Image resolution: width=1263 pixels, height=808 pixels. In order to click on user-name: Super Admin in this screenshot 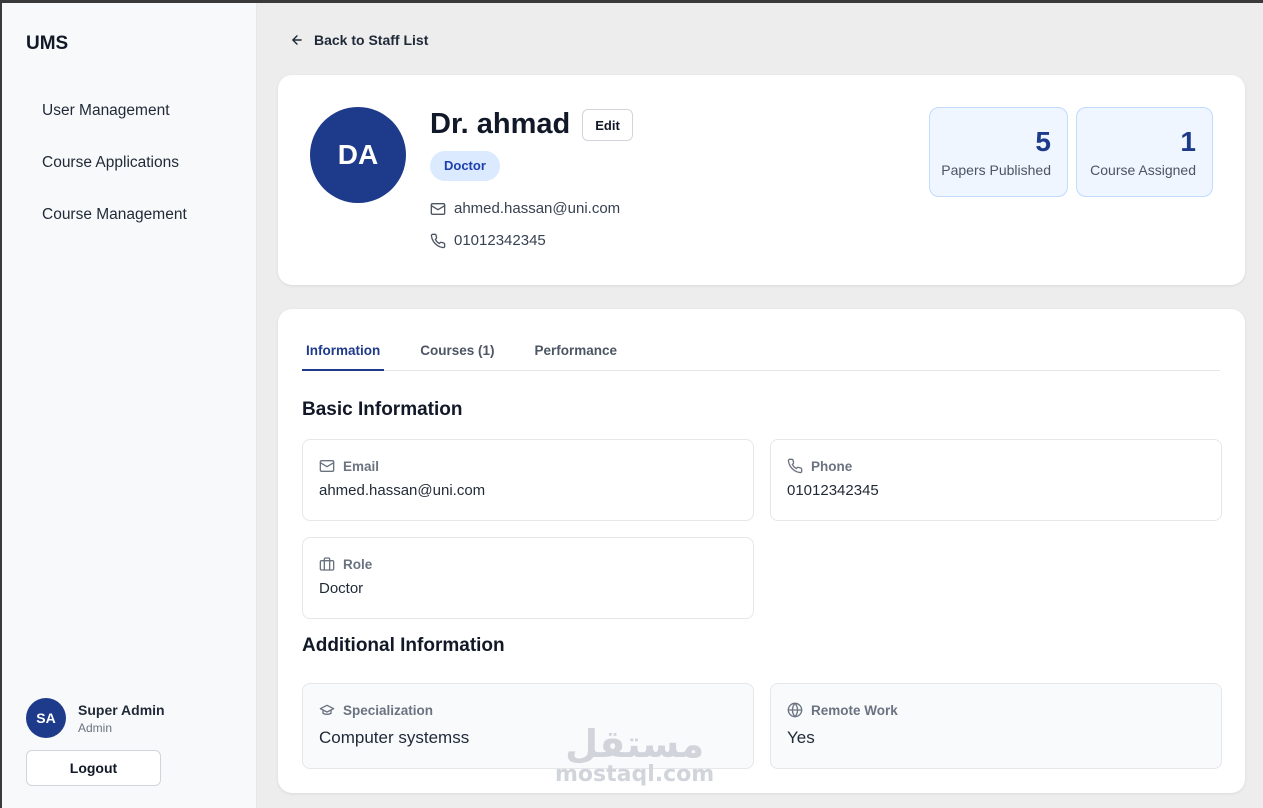, I will do `click(121, 709)`.